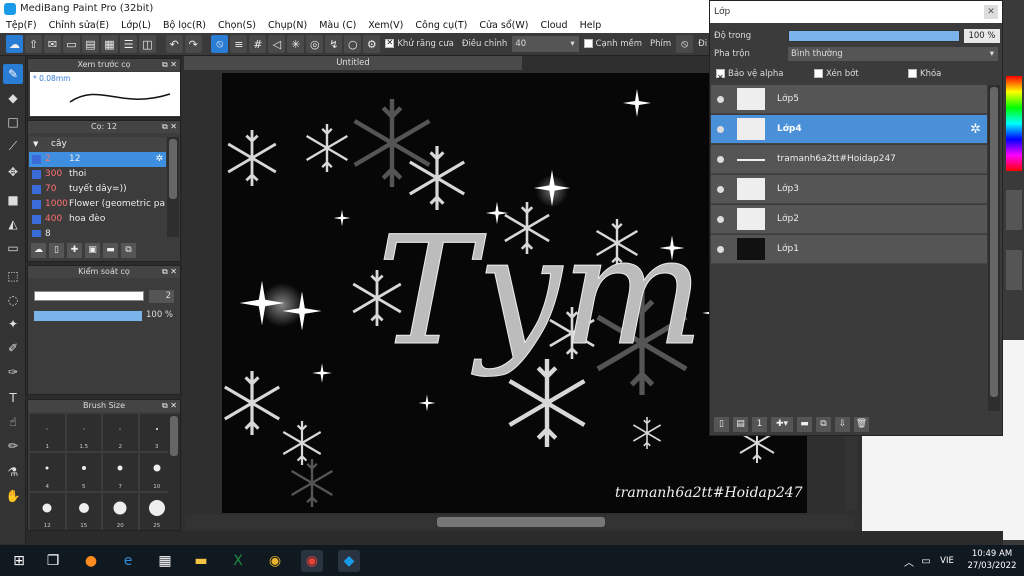 The image size is (1024, 576). I want to click on soft-edge-toggle: Cạnh mềm, so click(613, 44).